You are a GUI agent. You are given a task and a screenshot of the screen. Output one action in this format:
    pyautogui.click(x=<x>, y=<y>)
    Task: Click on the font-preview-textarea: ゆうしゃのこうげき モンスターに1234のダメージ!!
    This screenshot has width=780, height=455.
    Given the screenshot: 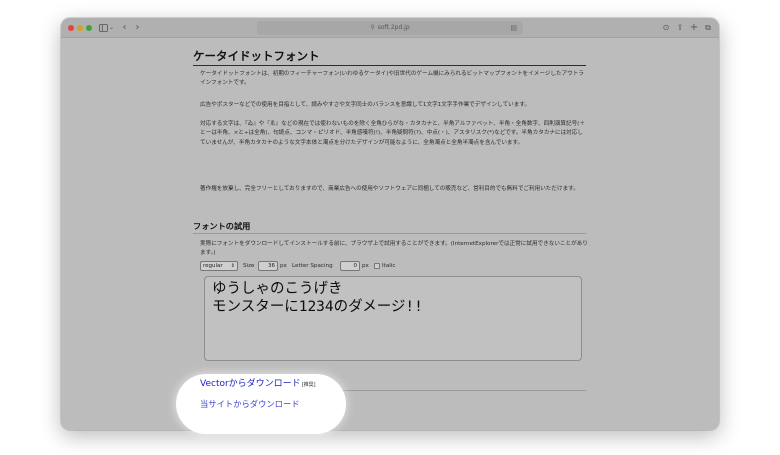 What is the action you would take?
    pyautogui.click(x=393, y=318)
    